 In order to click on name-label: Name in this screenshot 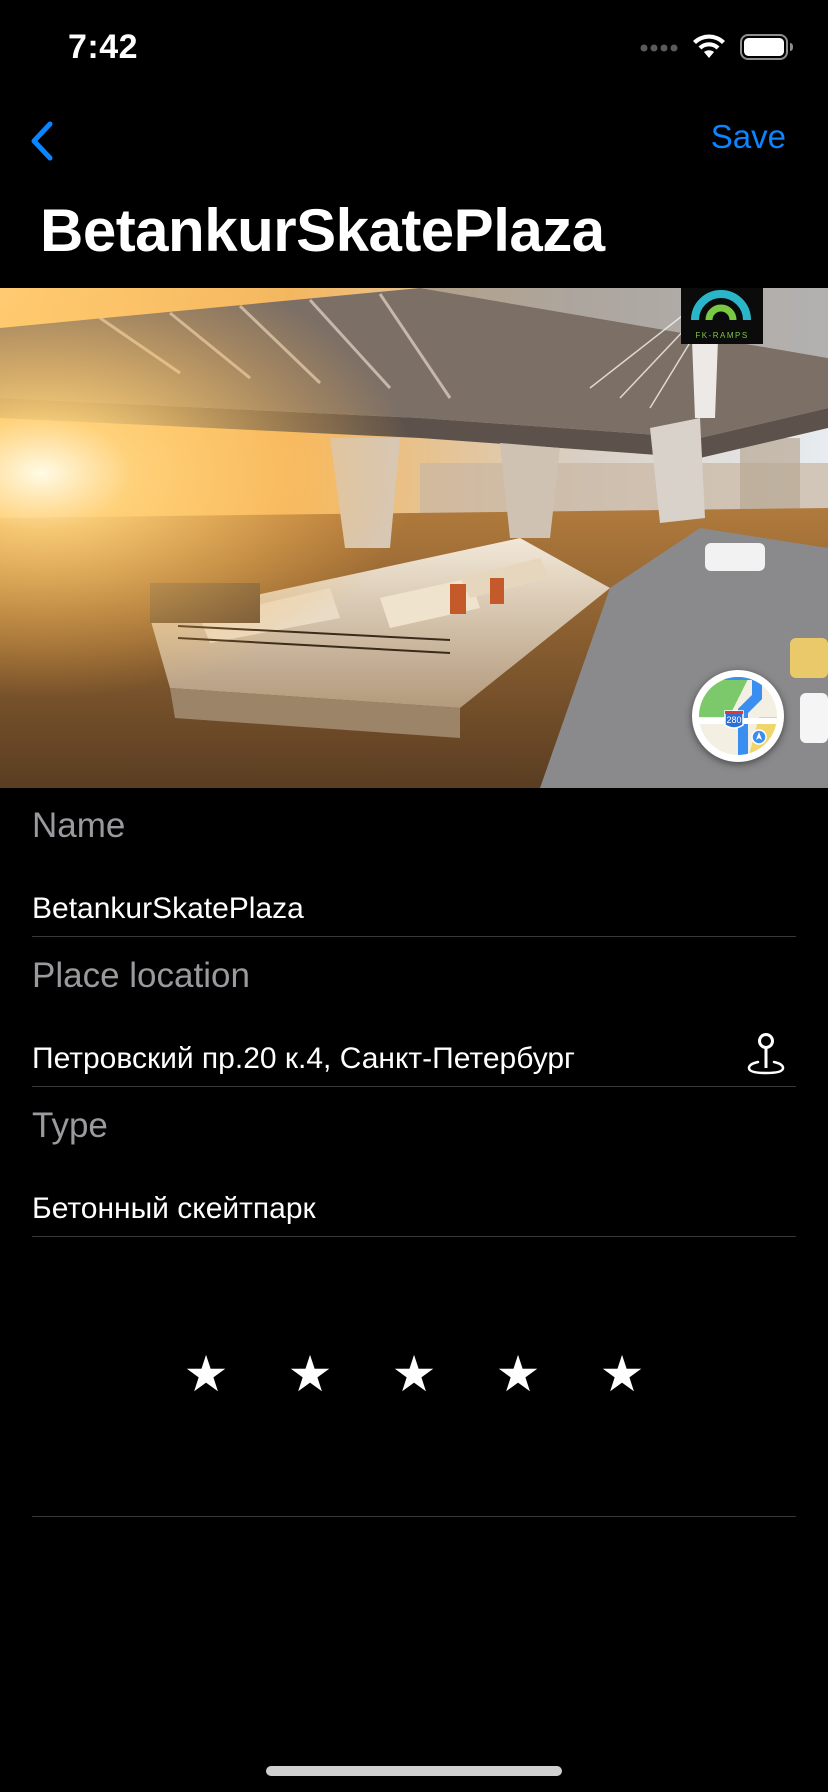, I will do `click(79, 825)`.